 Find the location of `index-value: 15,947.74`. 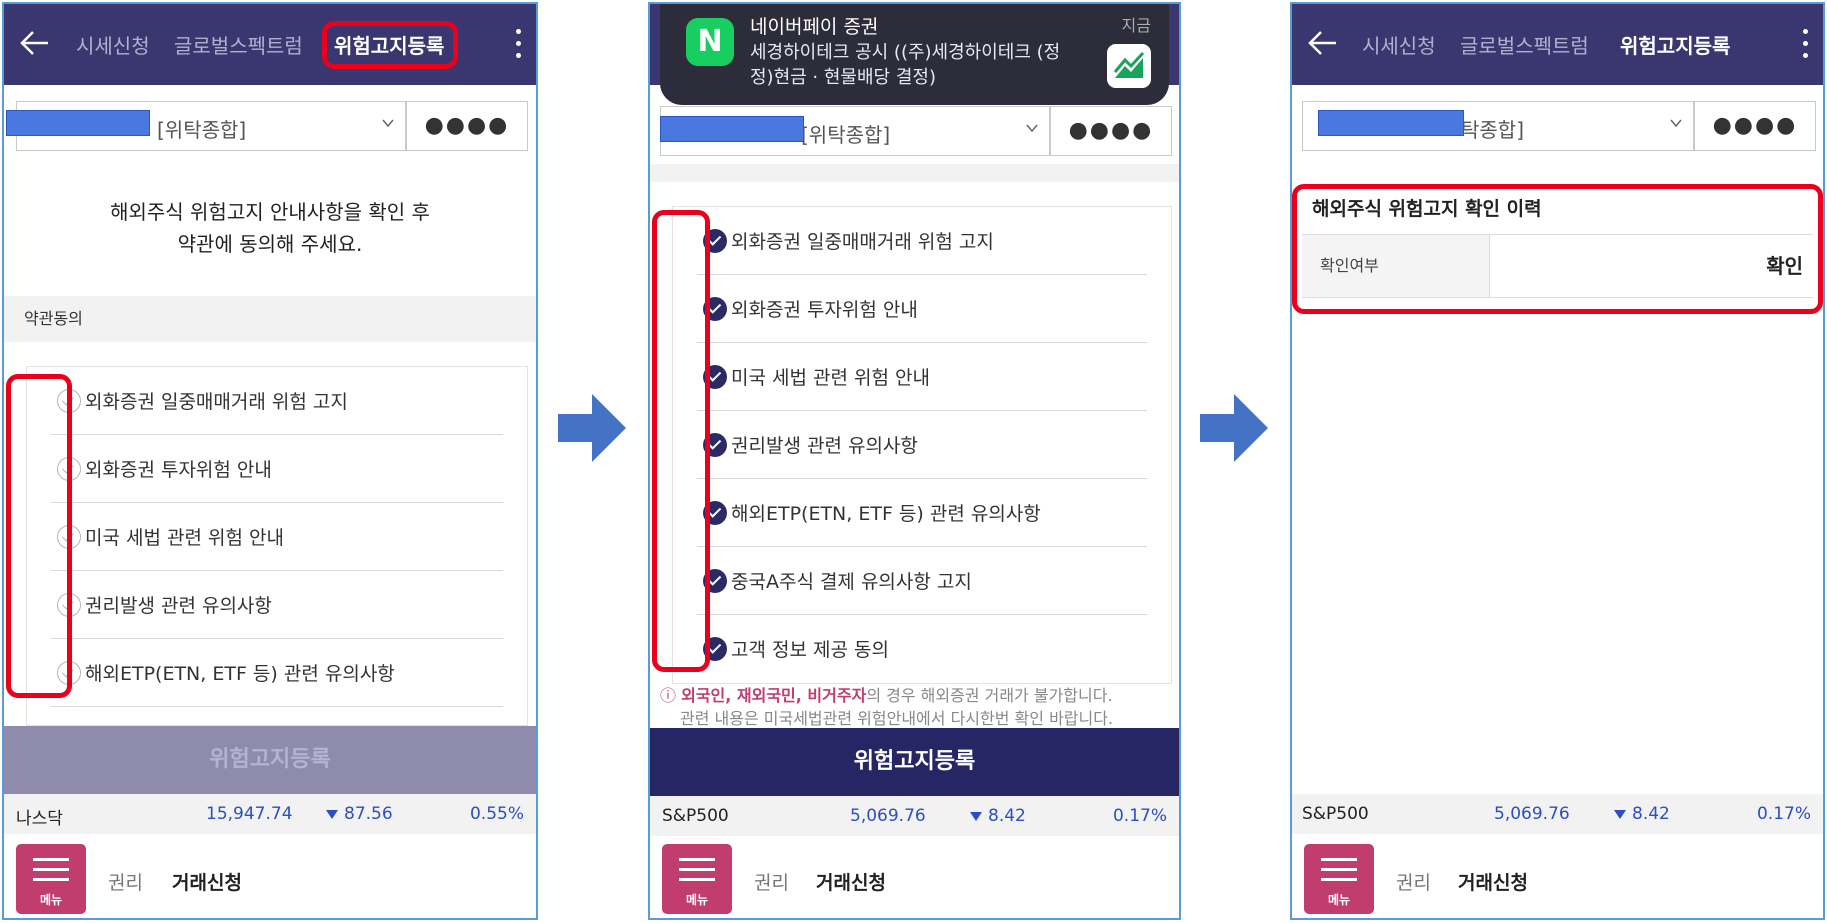

index-value: 15,947.74 is located at coordinates (249, 814).